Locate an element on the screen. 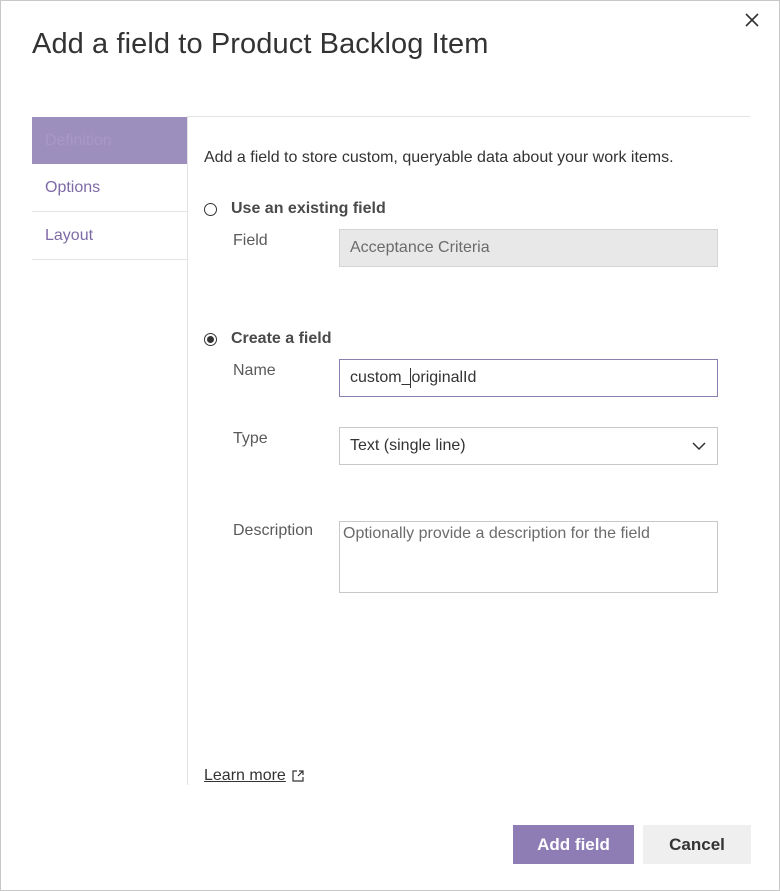  external-link-icon is located at coordinates (298, 776).